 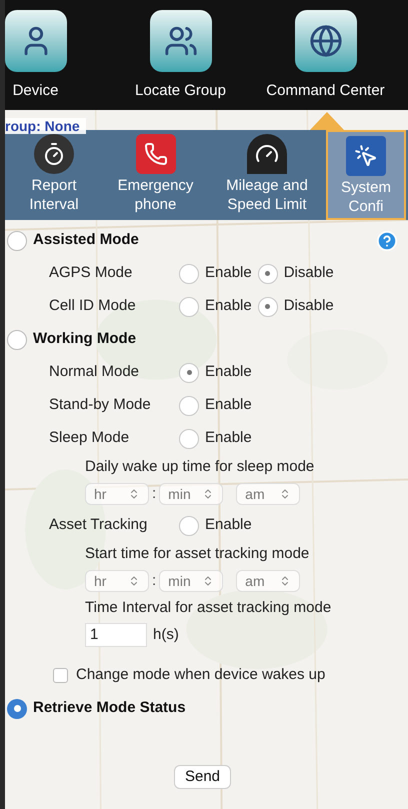 What do you see at coordinates (35, 91) in the screenshot?
I see `app-label: Device` at bounding box center [35, 91].